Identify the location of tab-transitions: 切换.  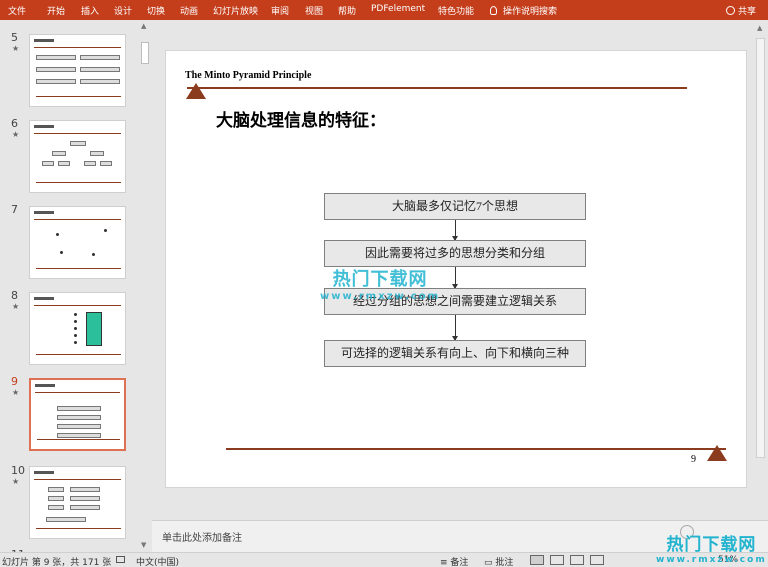
(156, 10).